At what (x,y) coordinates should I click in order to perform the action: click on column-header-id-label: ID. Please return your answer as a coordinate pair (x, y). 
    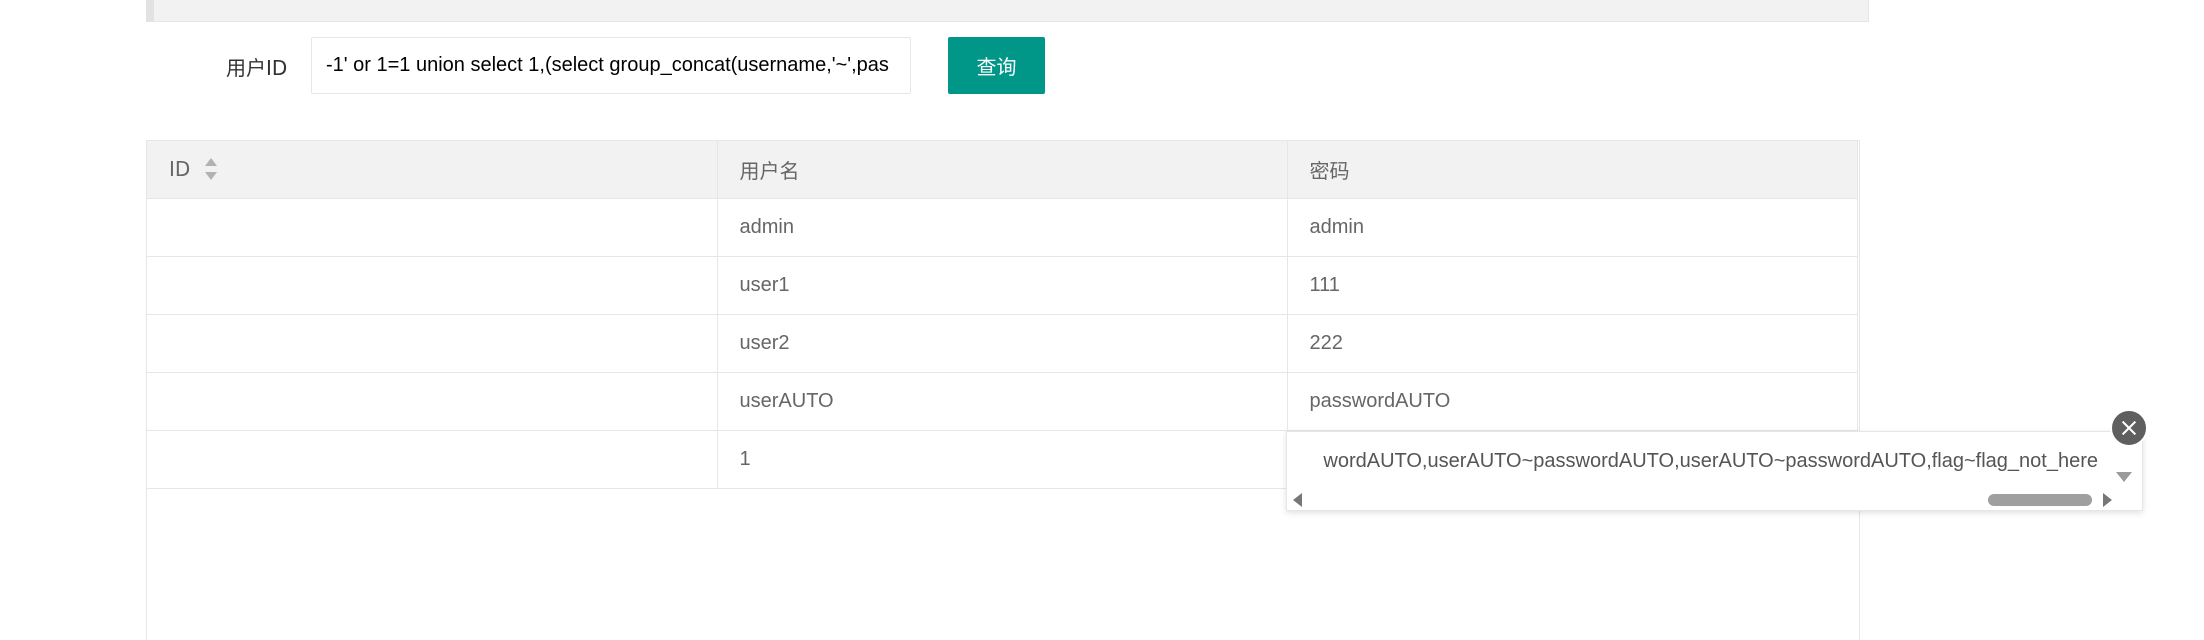
    Looking at the image, I should click on (180, 169).